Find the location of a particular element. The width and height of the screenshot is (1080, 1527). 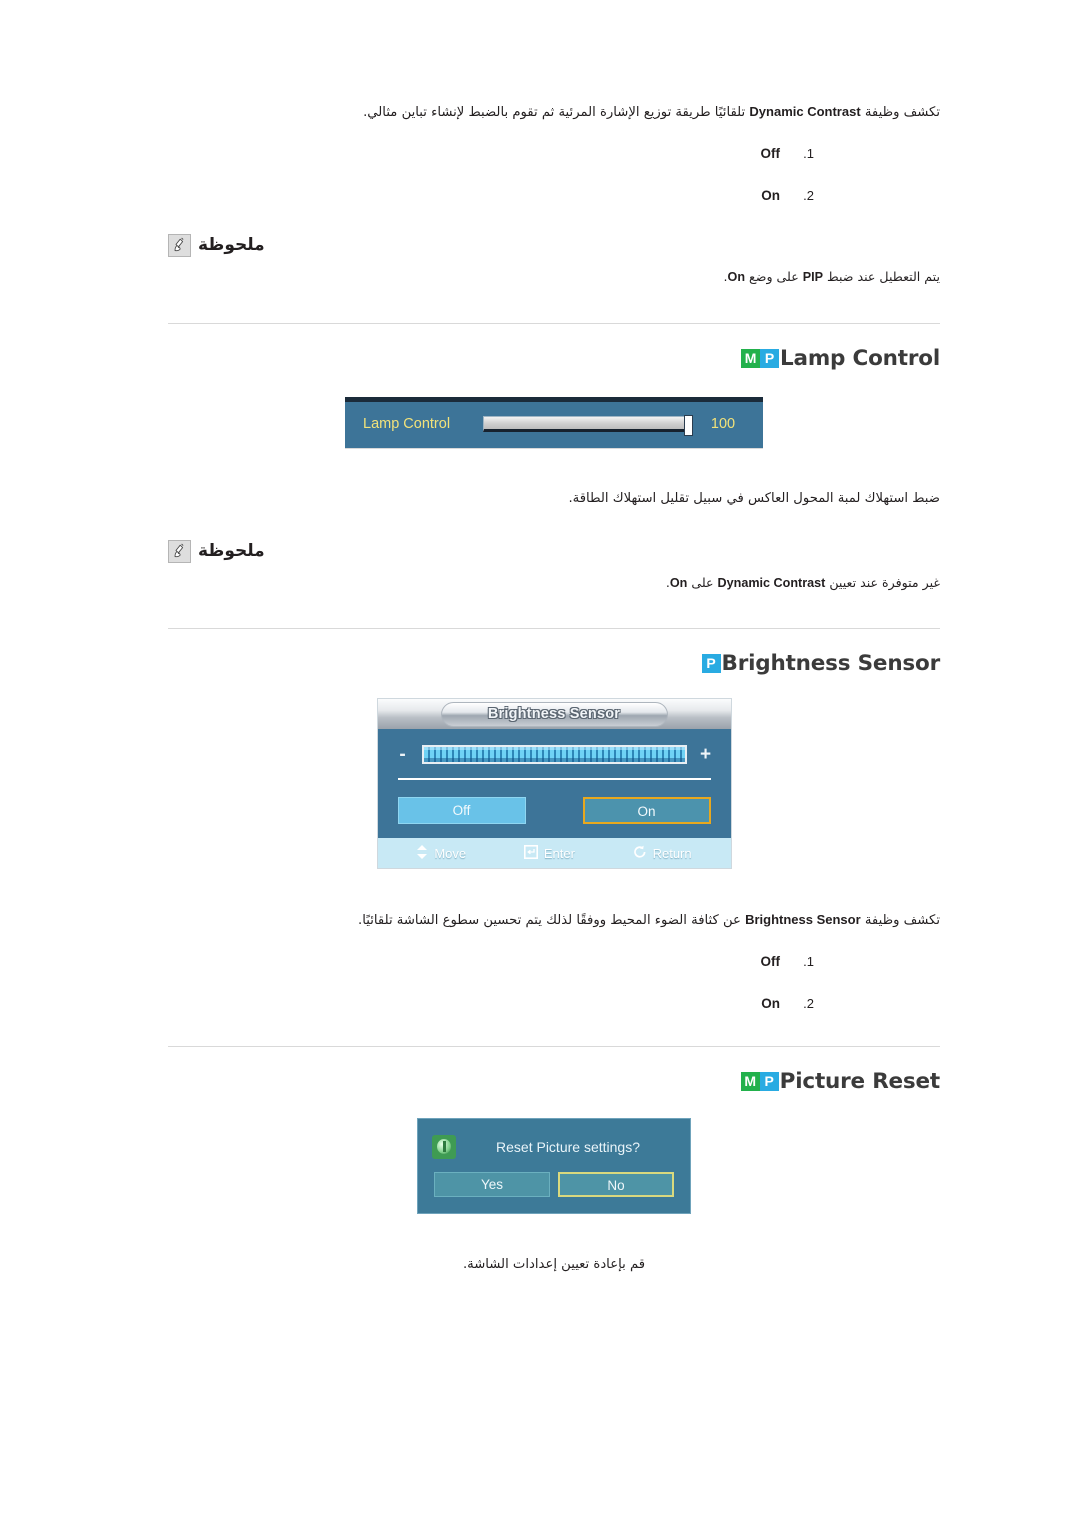

osd-footer: Move Enter Return is located at coordinates (554, 853).